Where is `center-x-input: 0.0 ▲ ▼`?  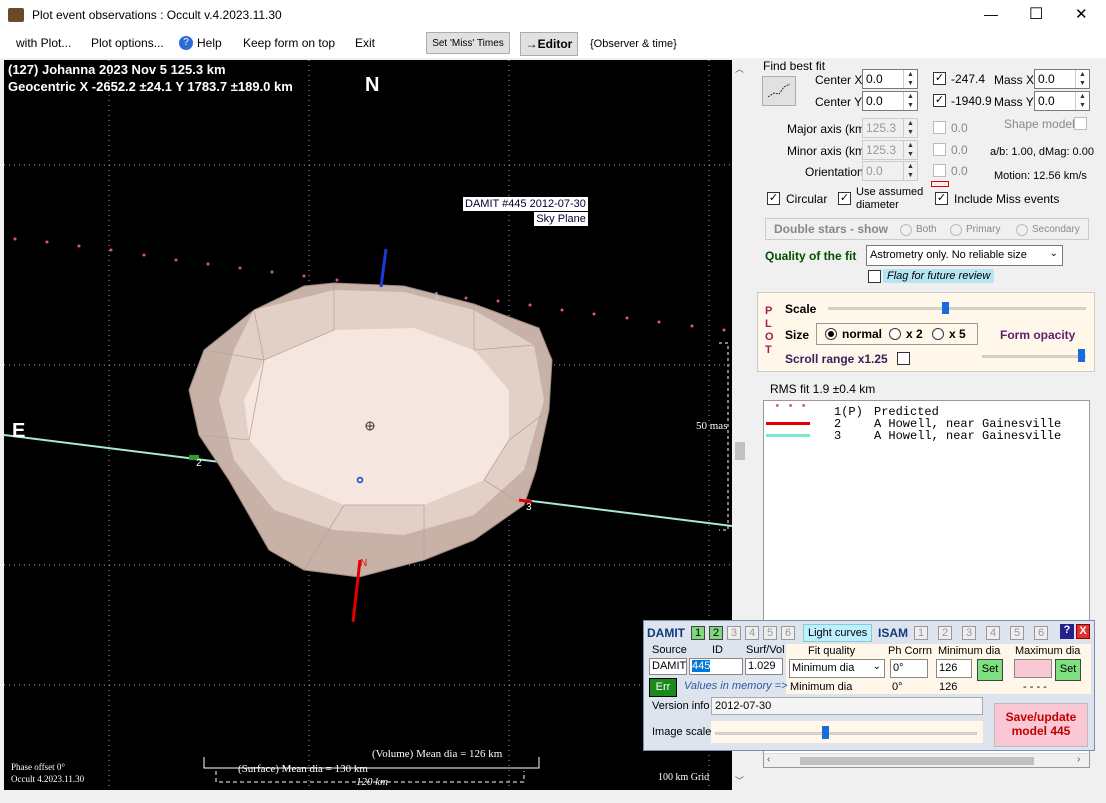 center-x-input: 0.0 ▲ ▼ is located at coordinates (890, 79).